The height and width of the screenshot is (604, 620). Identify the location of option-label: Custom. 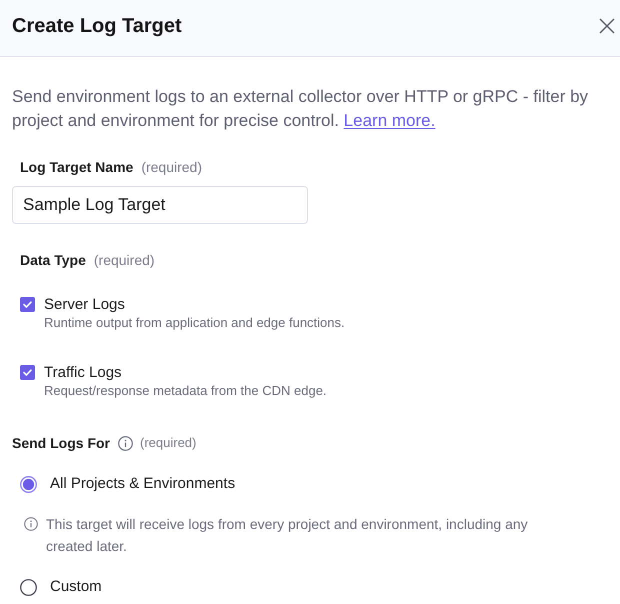
(76, 587).